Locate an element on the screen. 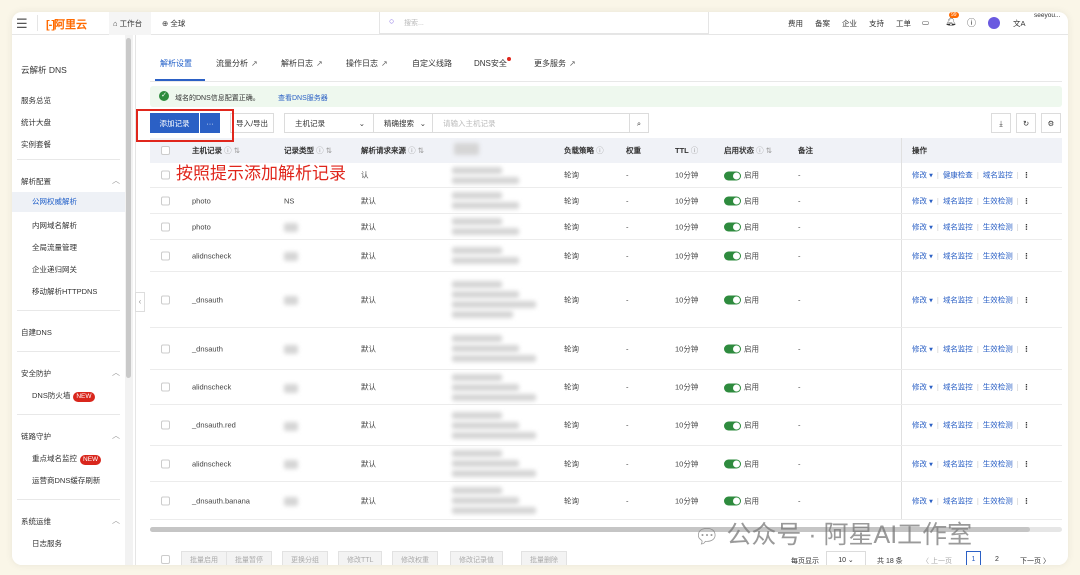  field-select: 主机记录 ⌄ is located at coordinates (329, 123).